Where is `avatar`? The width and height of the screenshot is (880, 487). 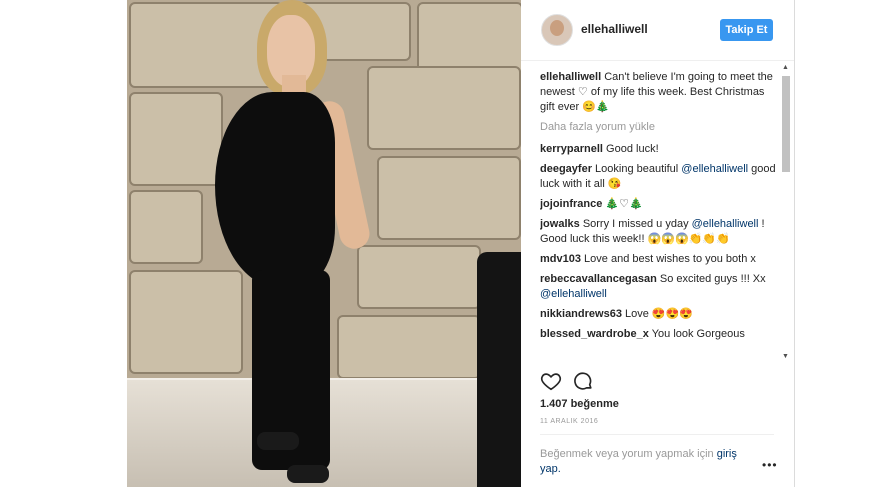 avatar is located at coordinates (557, 30).